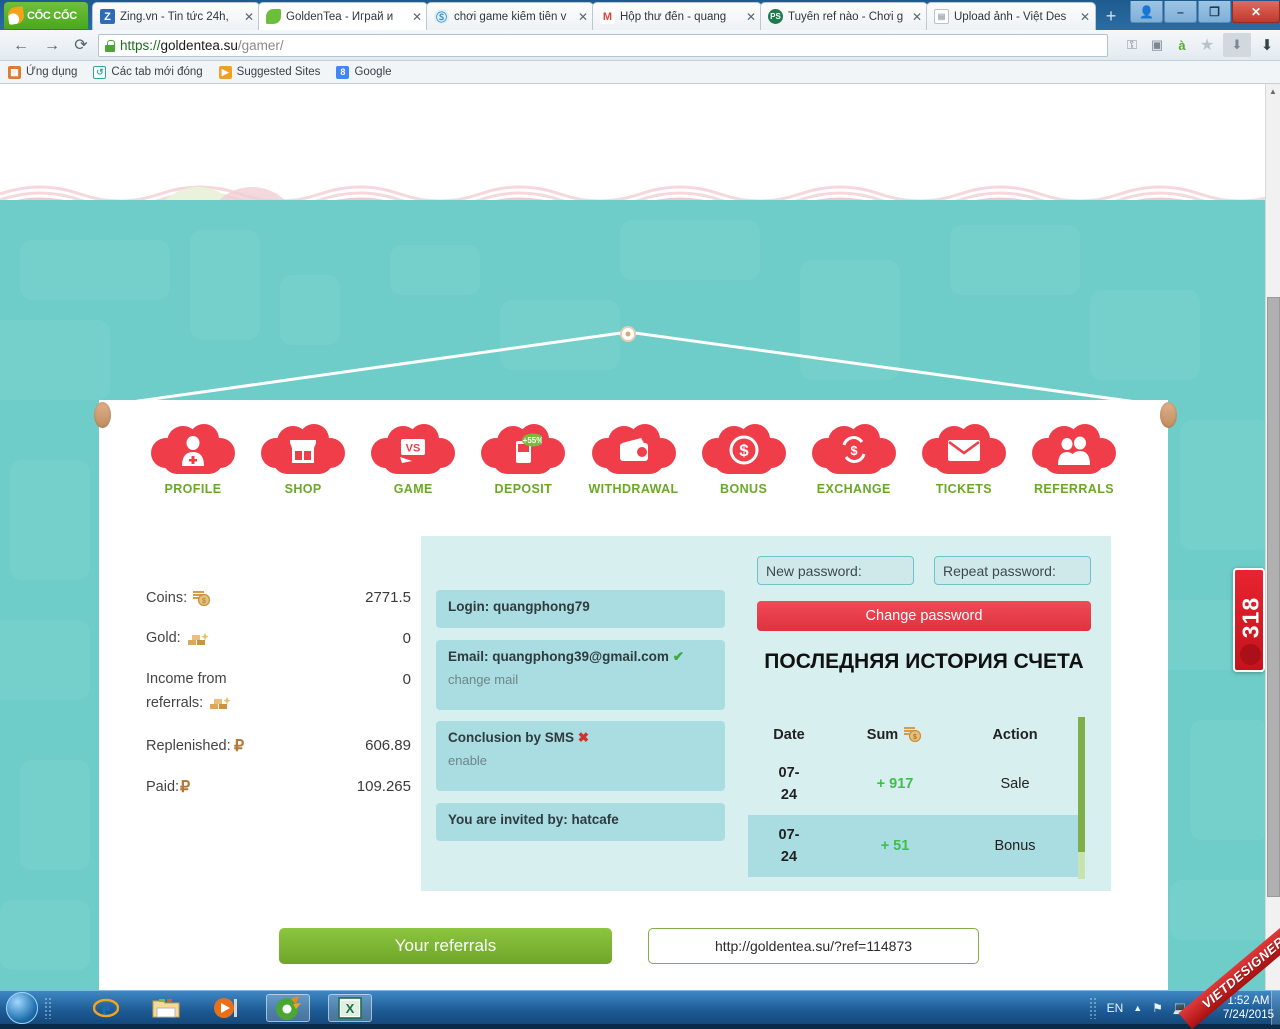 The width and height of the screenshot is (1280, 1029). I want to click on taskbar-coccoc-browser-icon, so click(288, 1008).